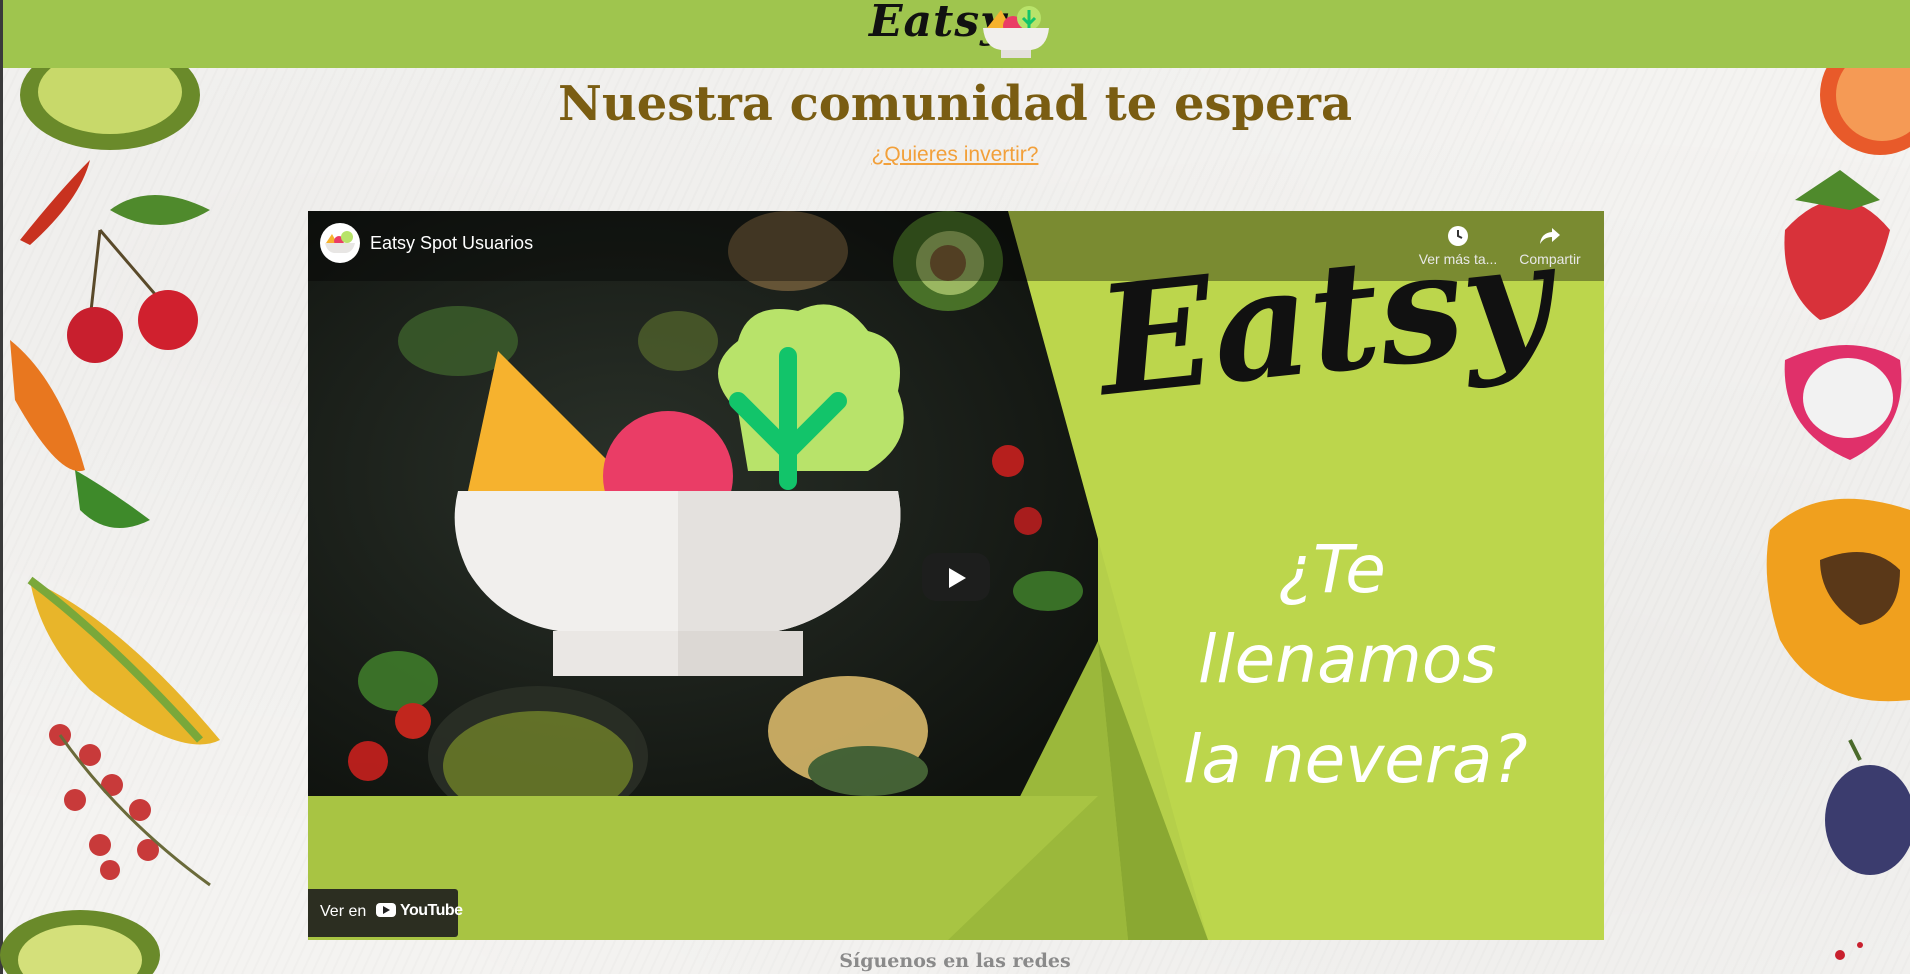 The image size is (1910, 974). What do you see at coordinates (1332, 569) in the screenshot?
I see `thumbnail-line-1: ¿Te` at bounding box center [1332, 569].